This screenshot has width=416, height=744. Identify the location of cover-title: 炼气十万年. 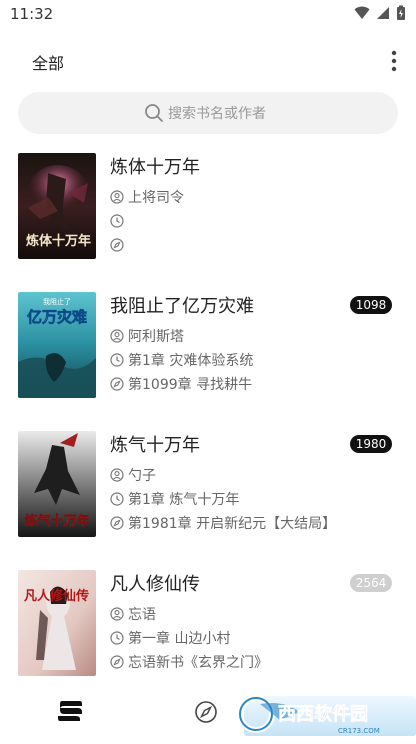
(56, 521).